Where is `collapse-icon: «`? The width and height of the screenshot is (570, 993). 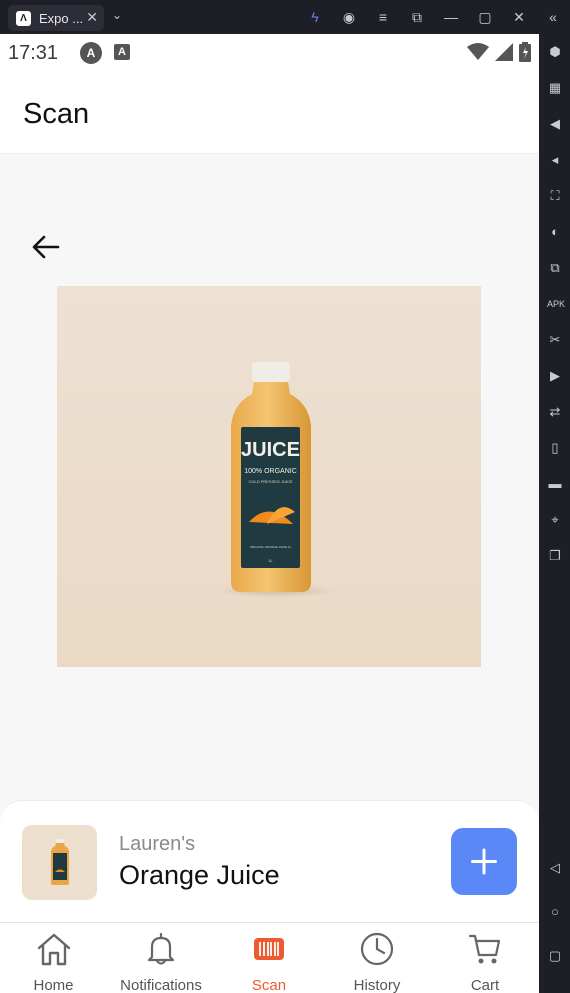
collapse-icon: « is located at coordinates (553, 17).